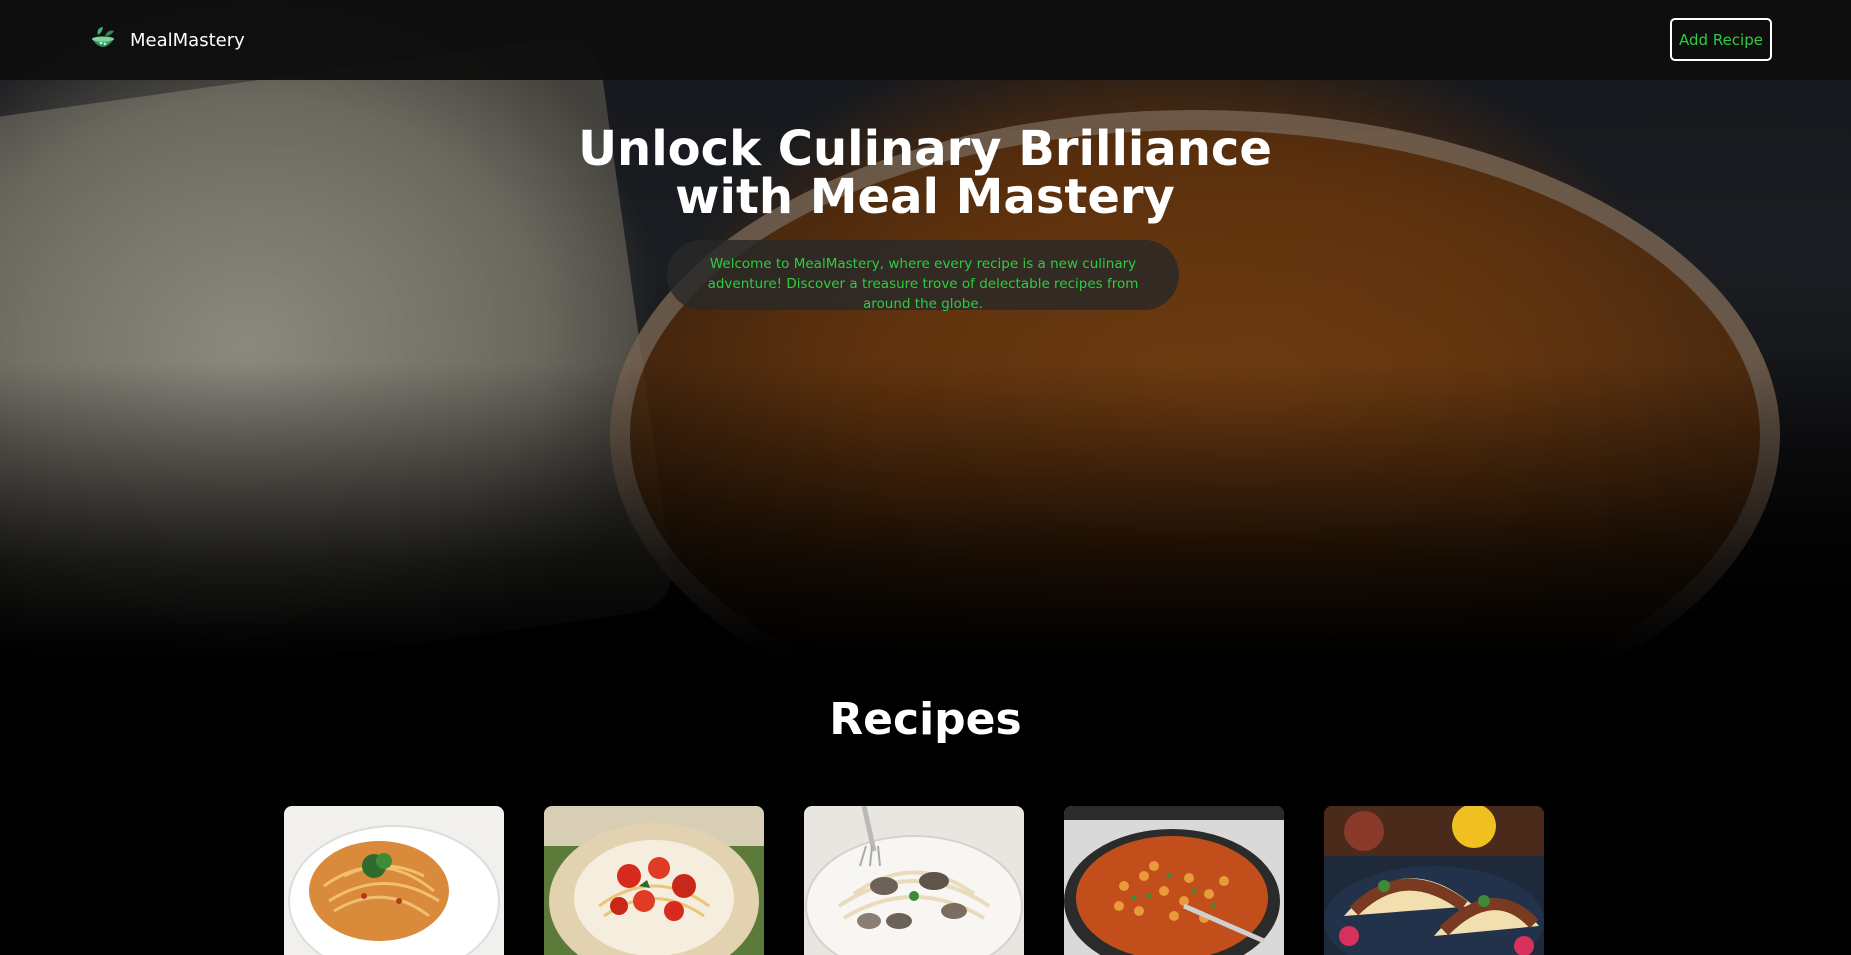 Image resolution: width=1851 pixels, height=955 pixels. Describe the element at coordinates (187, 40) in the screenshot. I see `brand-name: MealMastery` at that location.